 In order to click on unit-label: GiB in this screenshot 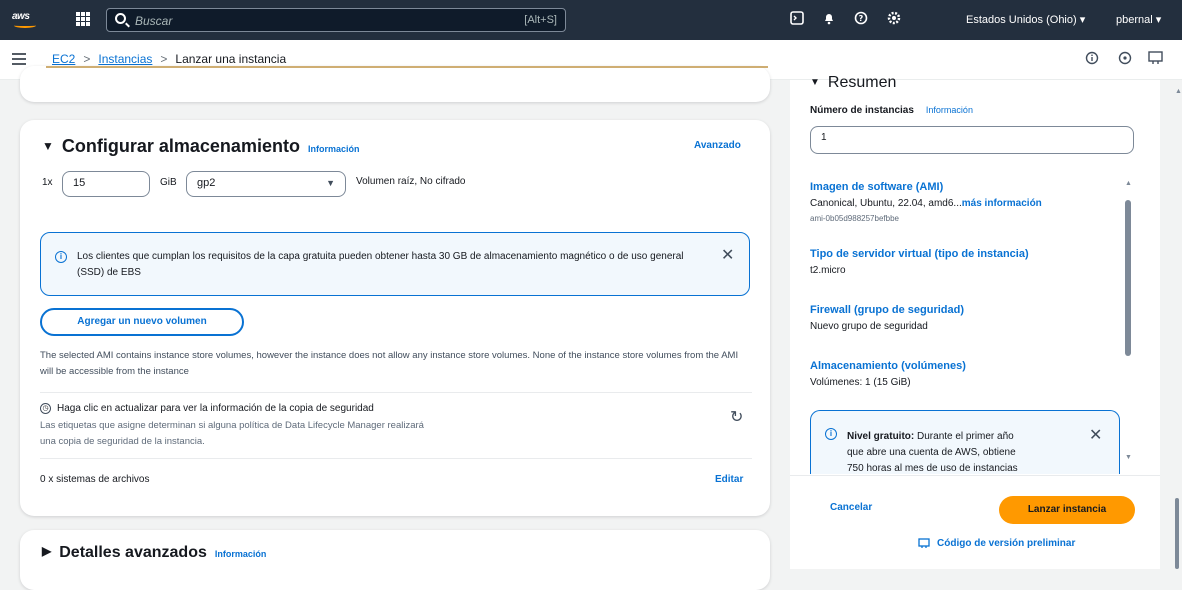, I will do `click(168, 182)`.